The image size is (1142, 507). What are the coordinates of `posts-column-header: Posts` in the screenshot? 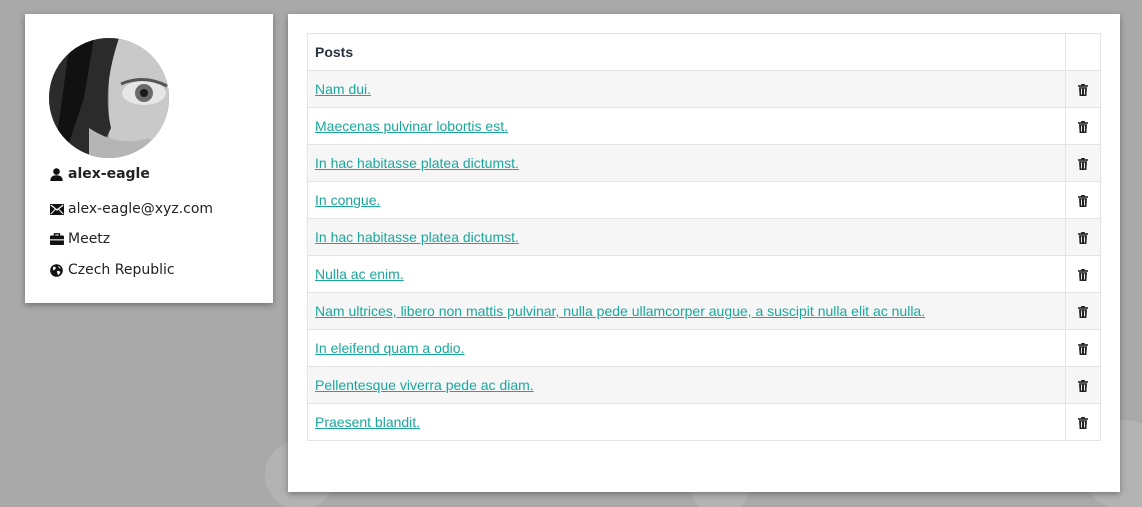 It's located at (686, 52).